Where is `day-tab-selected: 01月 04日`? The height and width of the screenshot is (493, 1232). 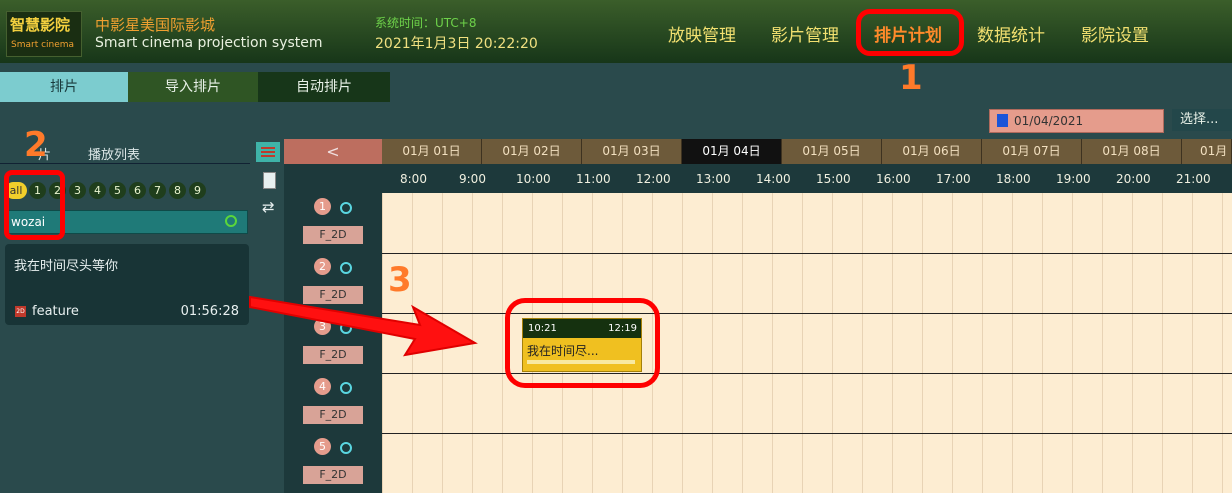 day-tab-selected: 01月 04日 is located at coordinates (732, 151).